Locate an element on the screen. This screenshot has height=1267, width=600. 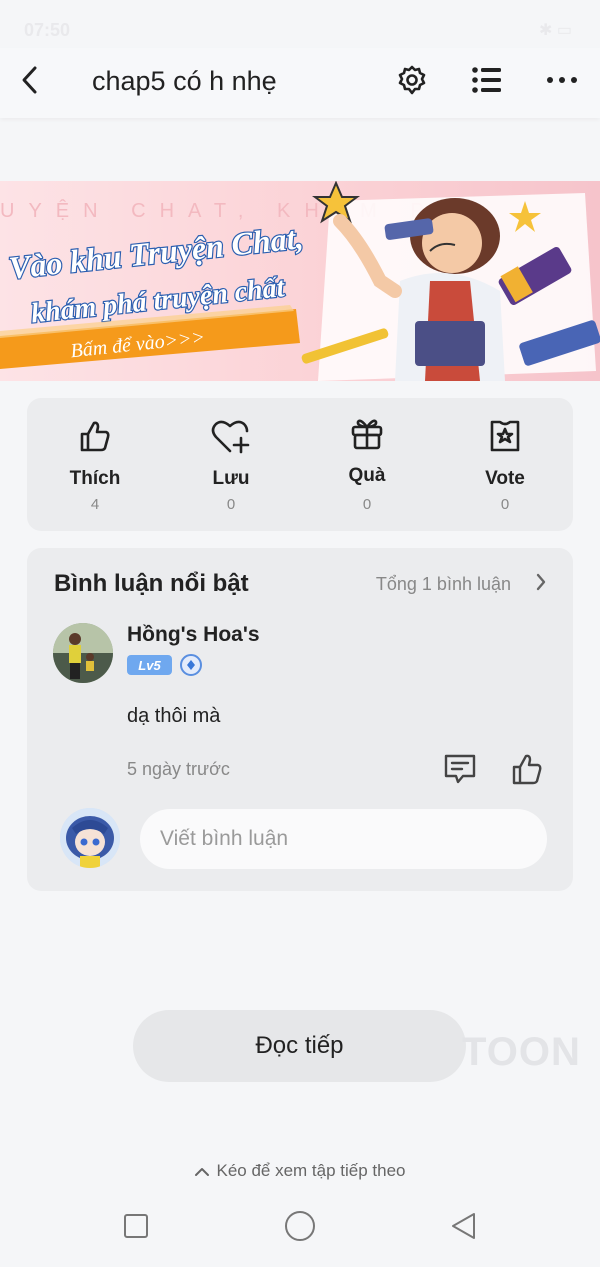
back-button is located at coordinates (30, 80).